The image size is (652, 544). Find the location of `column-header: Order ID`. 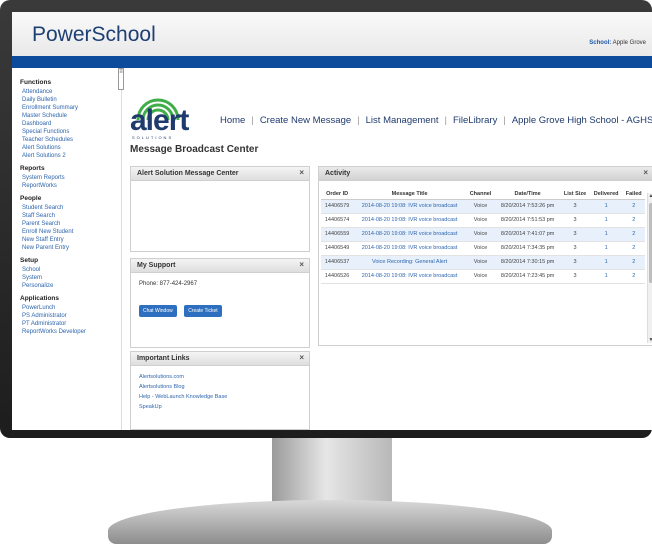

column-header: Order ID is located at coordinates (337, 194).